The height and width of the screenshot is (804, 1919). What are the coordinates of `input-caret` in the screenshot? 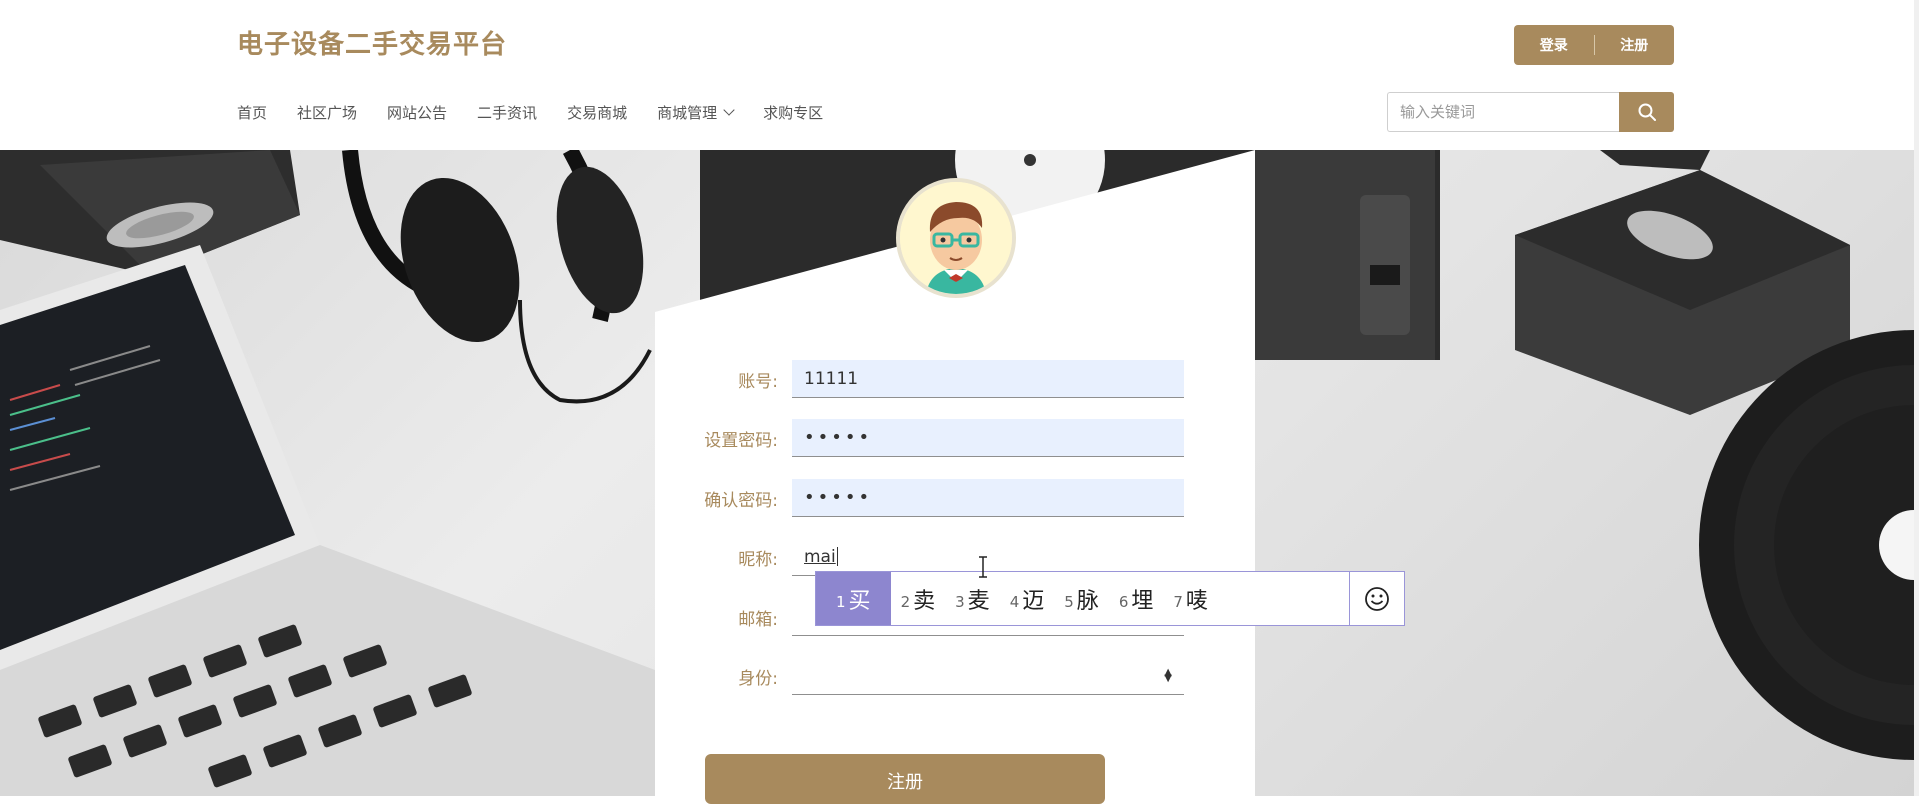 It's located at (837, 556).